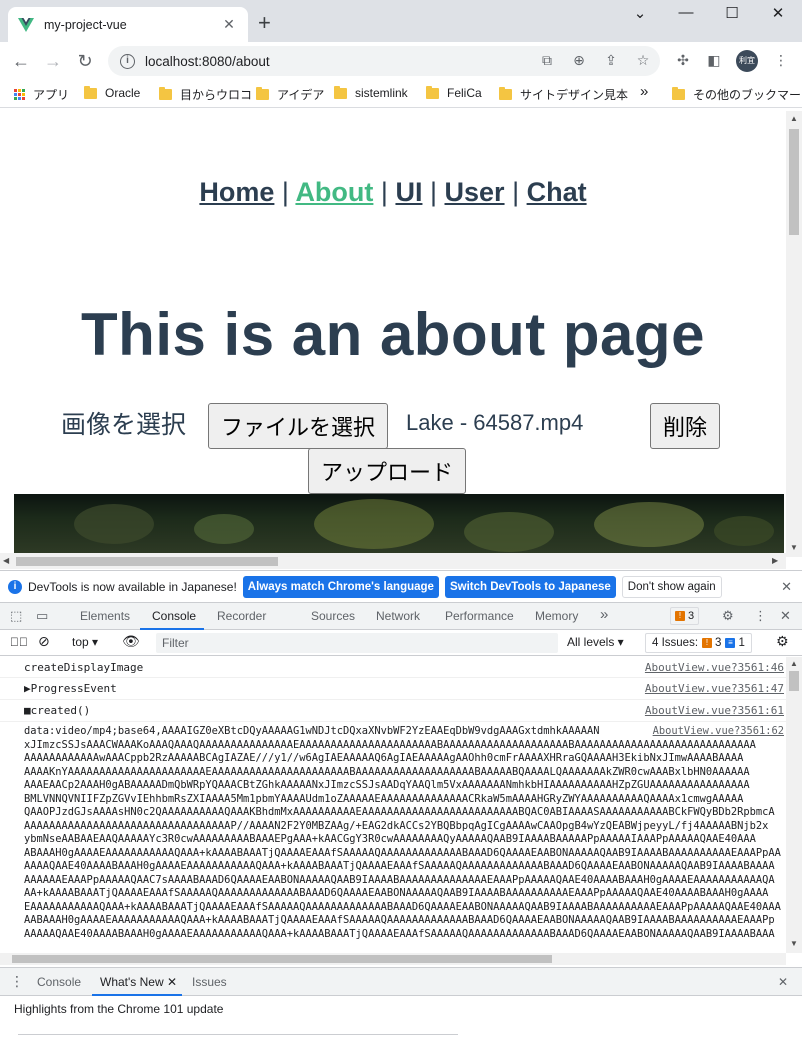  I want to click on video-preview, so click(399, 524).